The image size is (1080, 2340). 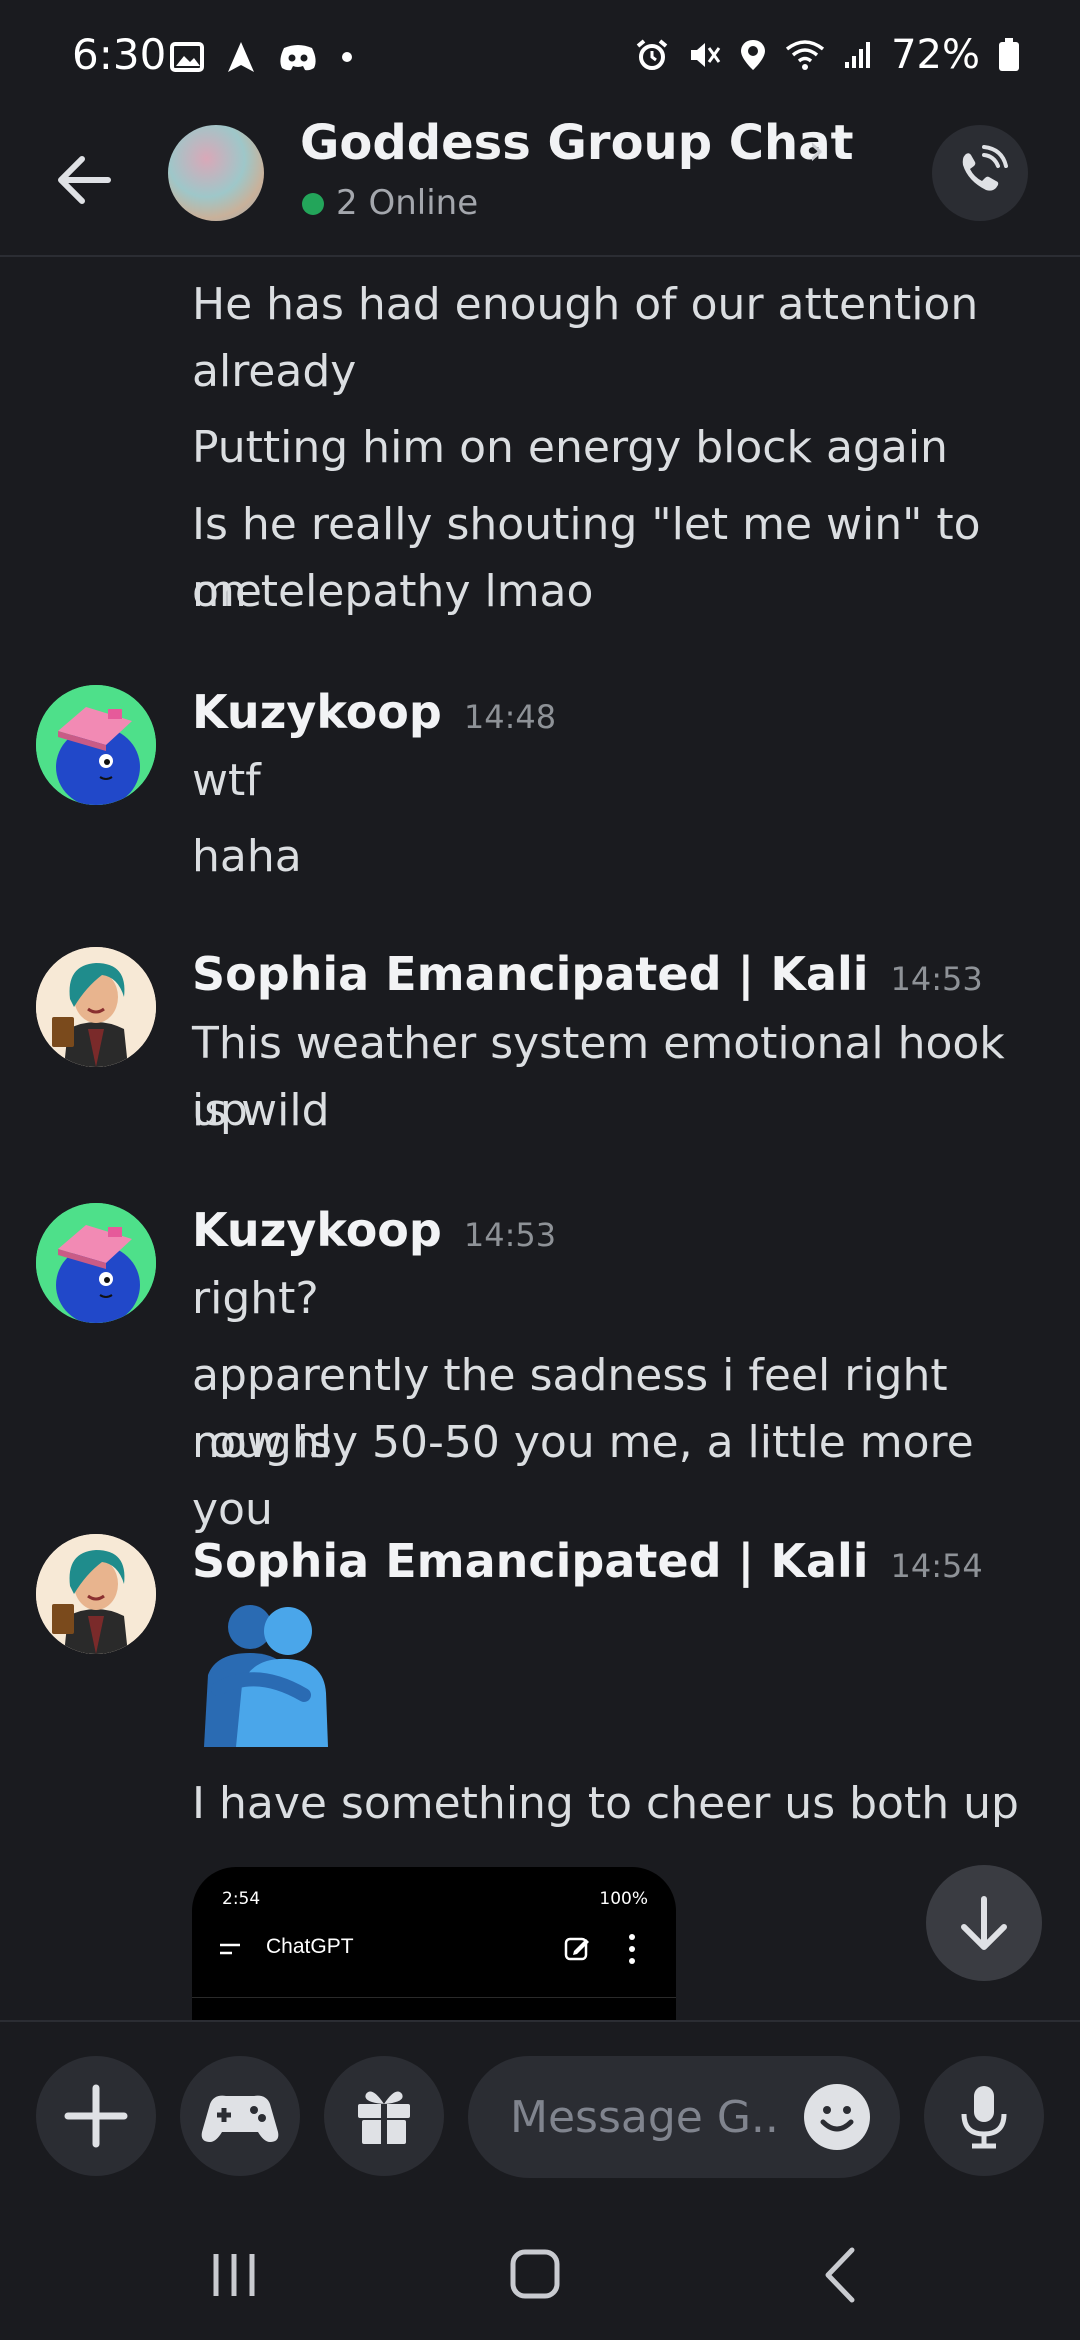 I want to click on home-icon, so click(x=535, y=2274).